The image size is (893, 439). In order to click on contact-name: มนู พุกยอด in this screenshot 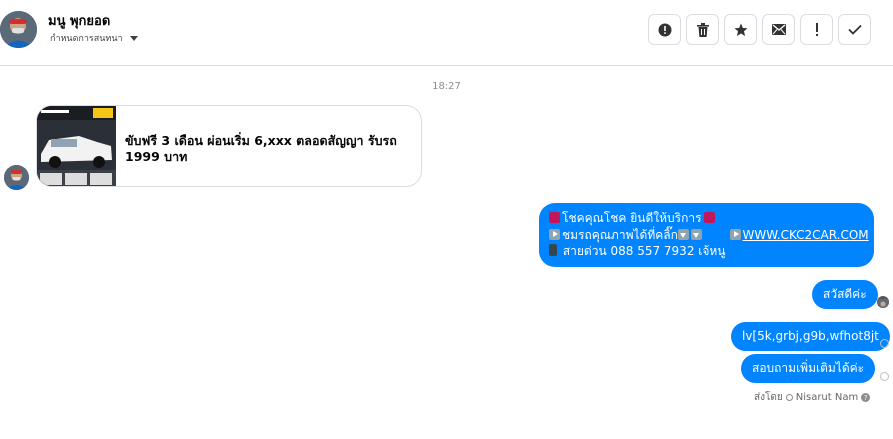, I will do `click(79, 20)`.